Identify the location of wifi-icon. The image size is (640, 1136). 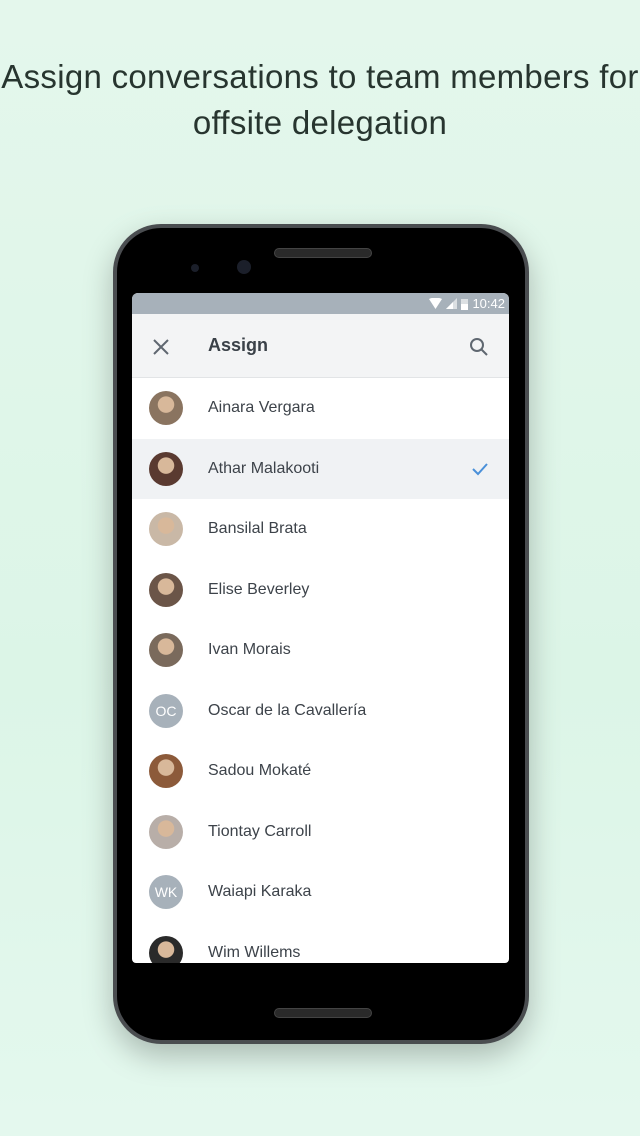
(436, 303).